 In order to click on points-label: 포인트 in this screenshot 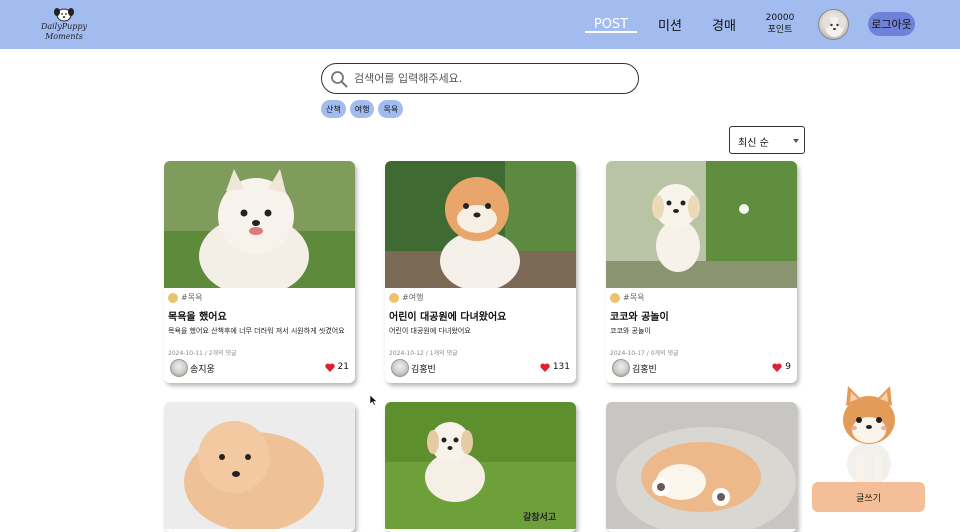, I will do `click(780, 30)`.